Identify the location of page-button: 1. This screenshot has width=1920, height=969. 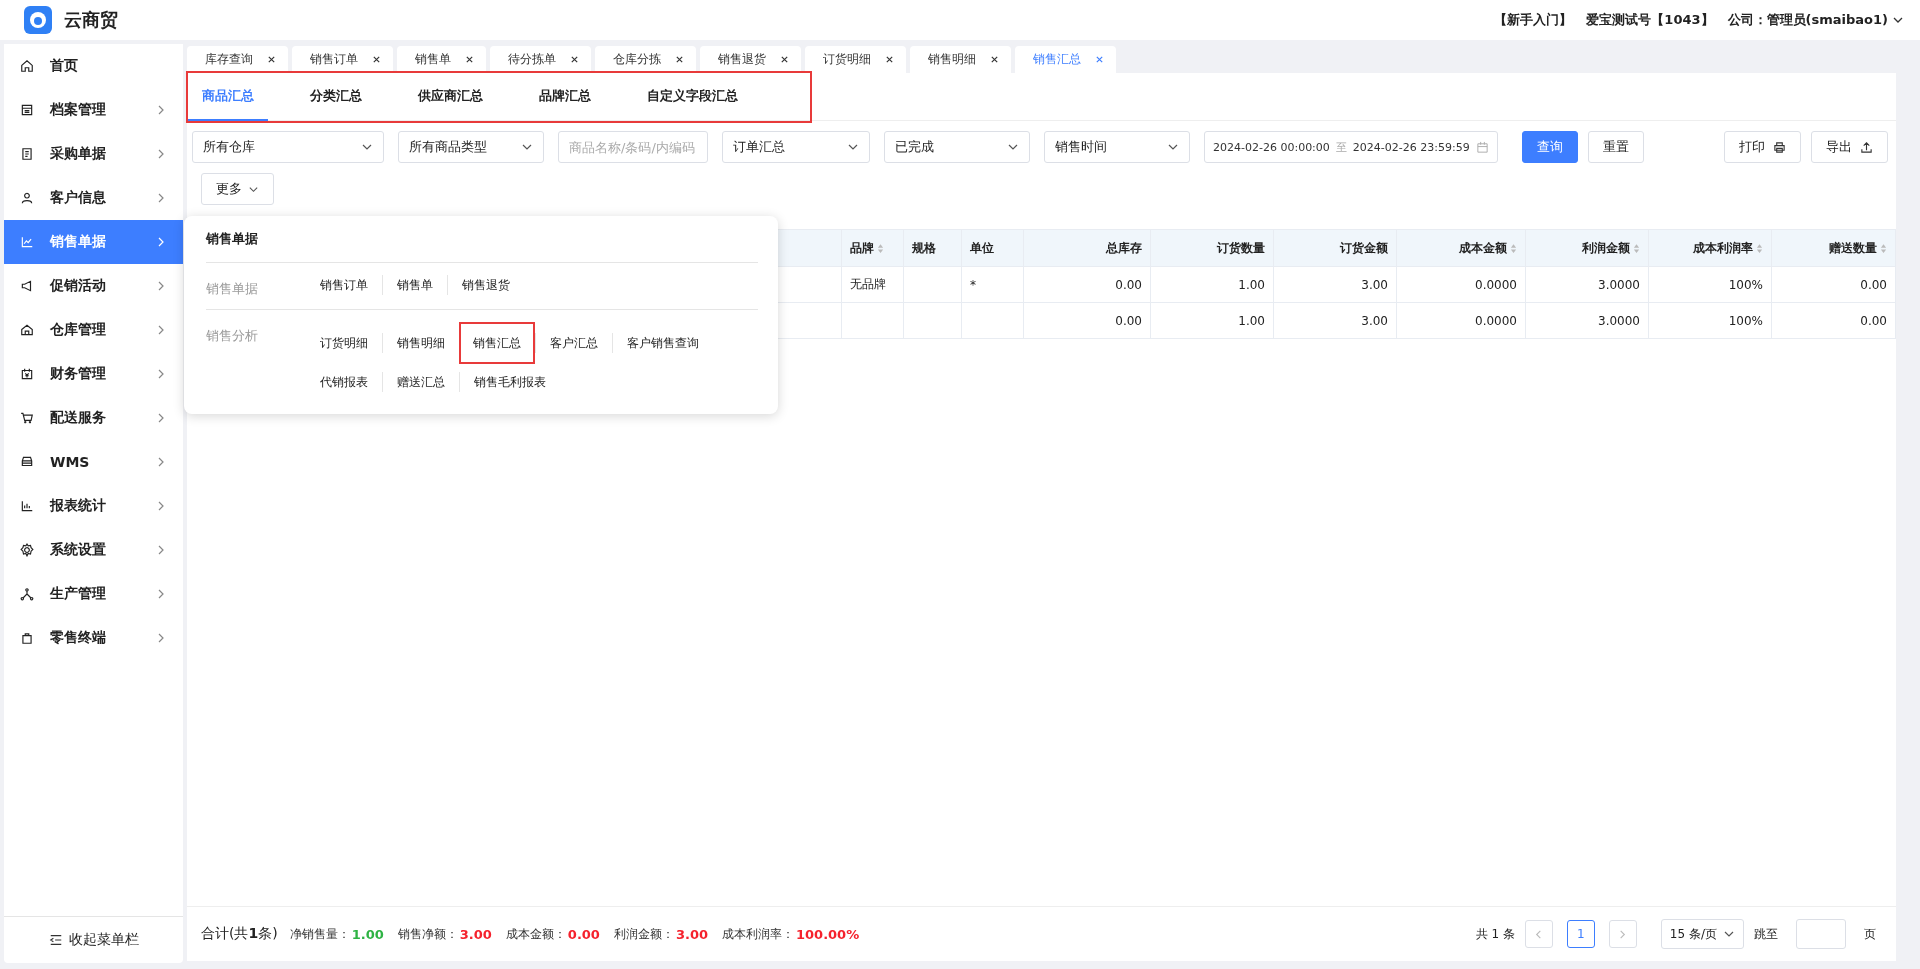
(1580, 934).